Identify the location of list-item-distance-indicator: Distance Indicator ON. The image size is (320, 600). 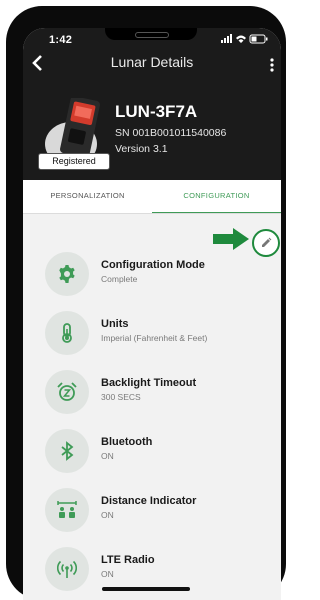
(152, 510).